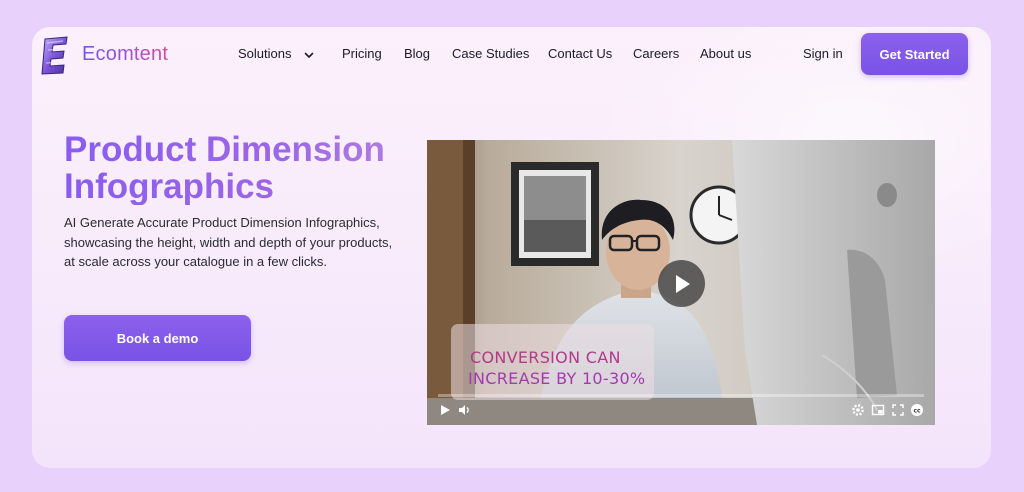 This screenshot has width=1024, height=492. Describe the element at coordinates (545, 357) in the screenshot. I see `video-caption-line-1: CONVERSION CAN` at that location.